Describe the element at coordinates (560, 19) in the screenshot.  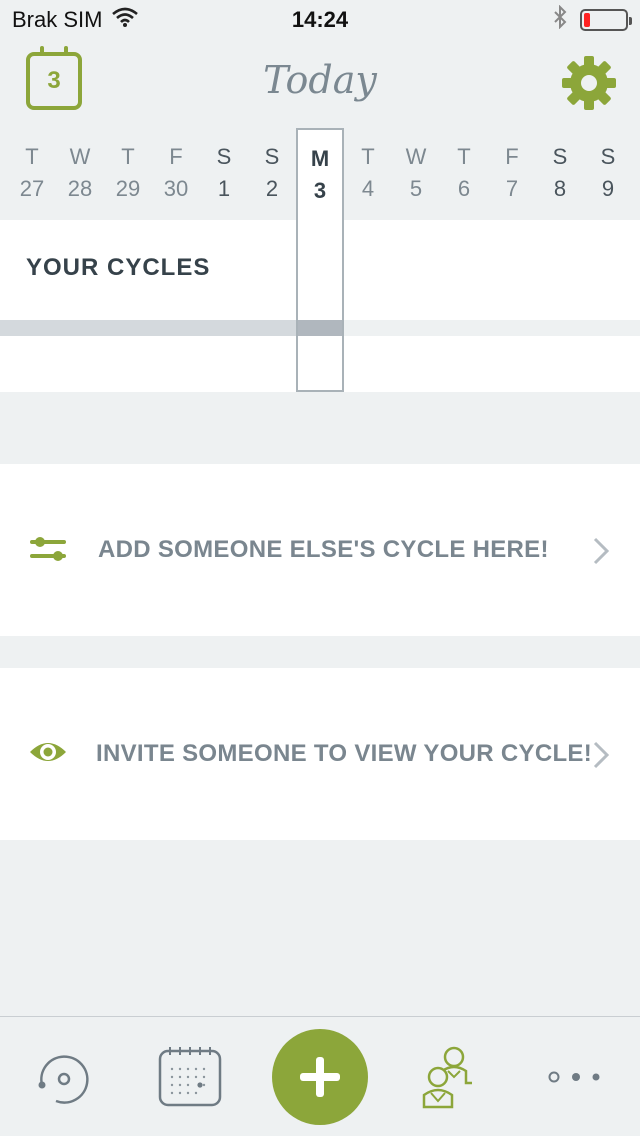
I see `bluetooth-icon` at that location.